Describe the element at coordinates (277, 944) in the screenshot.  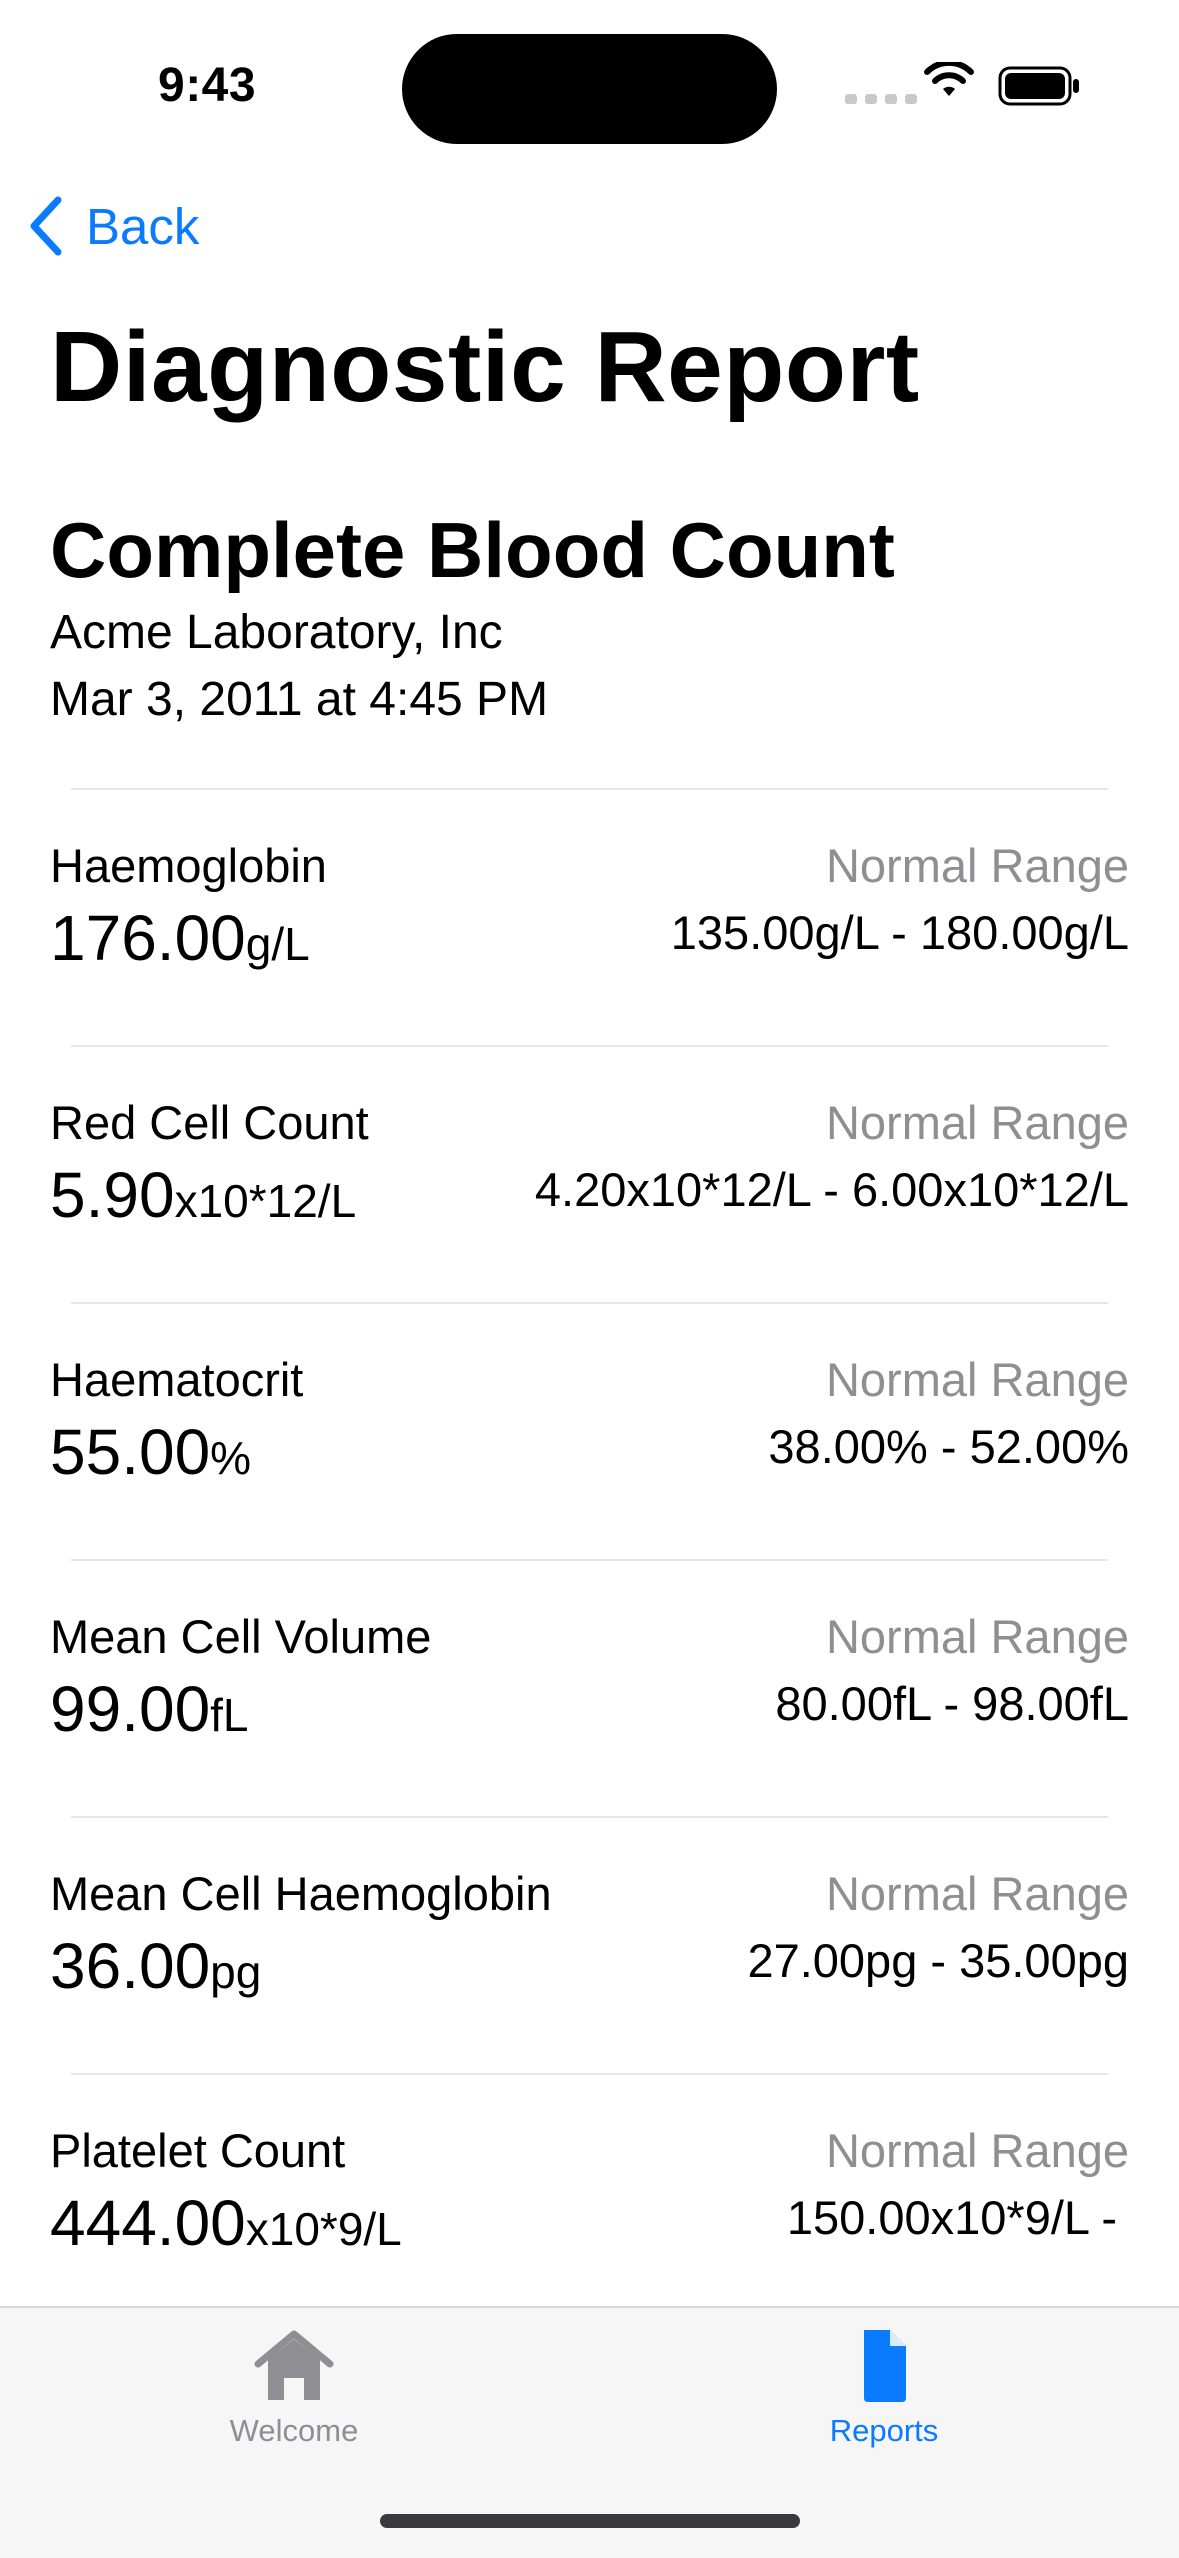
I see `value-unit: g/L` at that location.